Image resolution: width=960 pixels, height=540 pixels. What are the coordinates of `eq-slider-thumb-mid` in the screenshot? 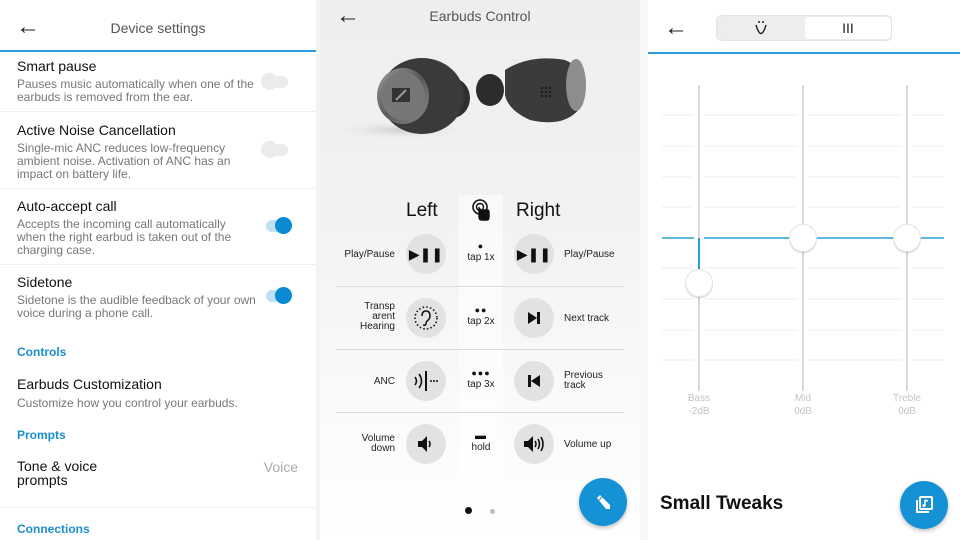 It's located at (803, 238).